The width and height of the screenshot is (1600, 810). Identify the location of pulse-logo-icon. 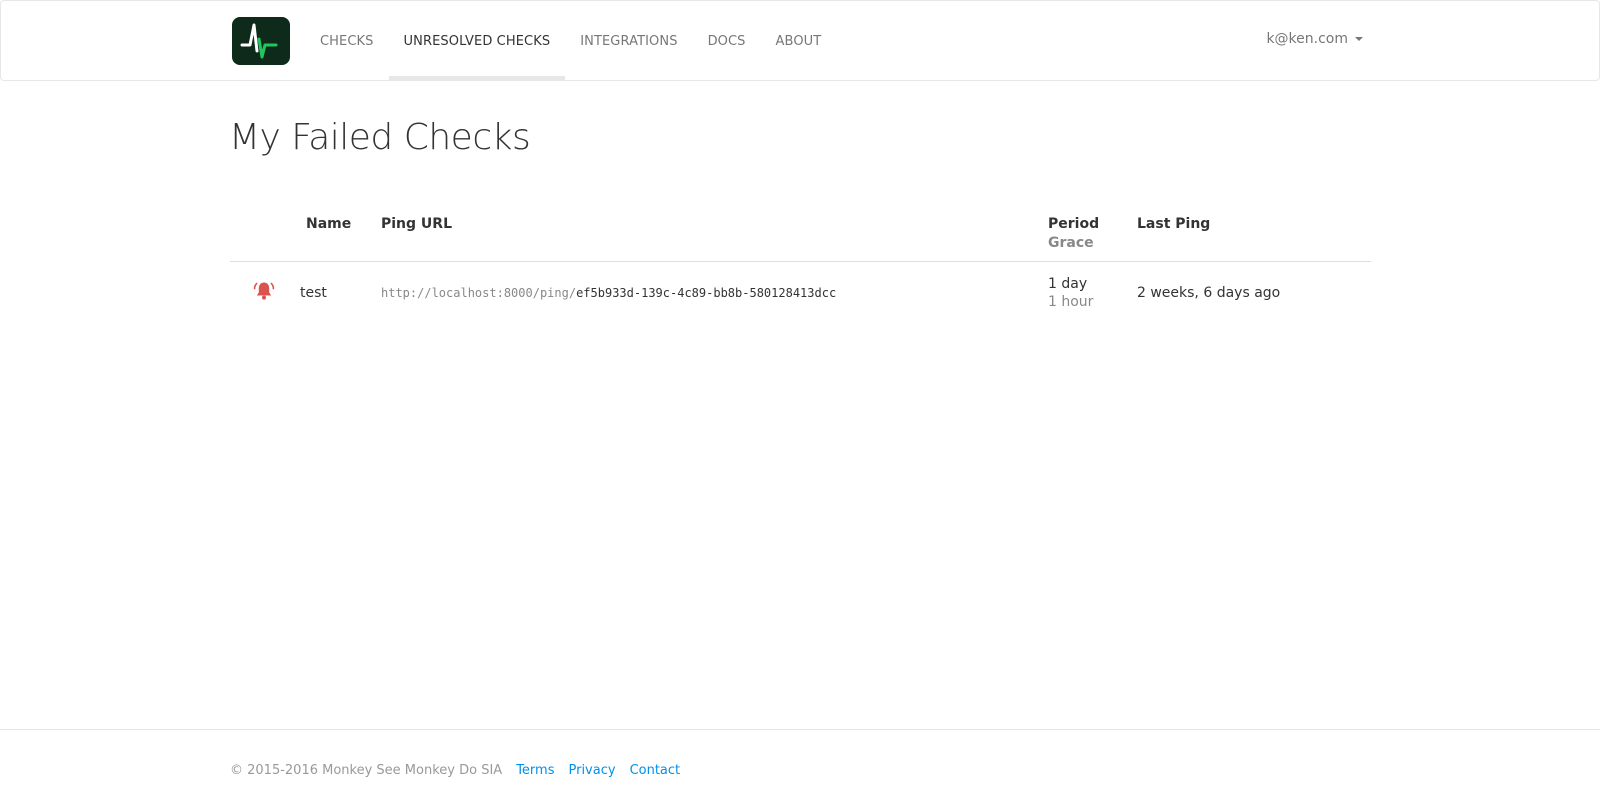
(259, 41).